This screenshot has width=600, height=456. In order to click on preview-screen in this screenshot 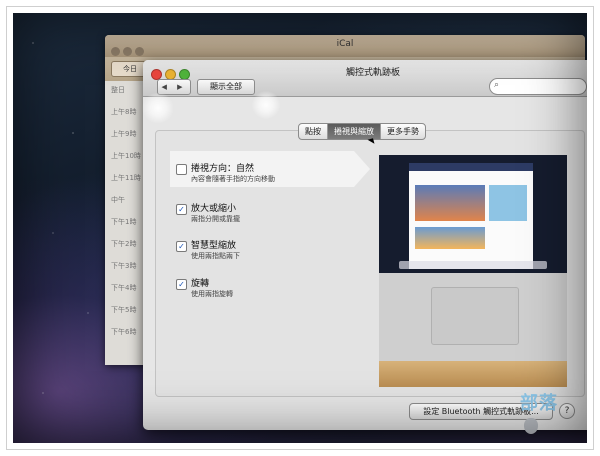, I will do `click(473, 214)`.